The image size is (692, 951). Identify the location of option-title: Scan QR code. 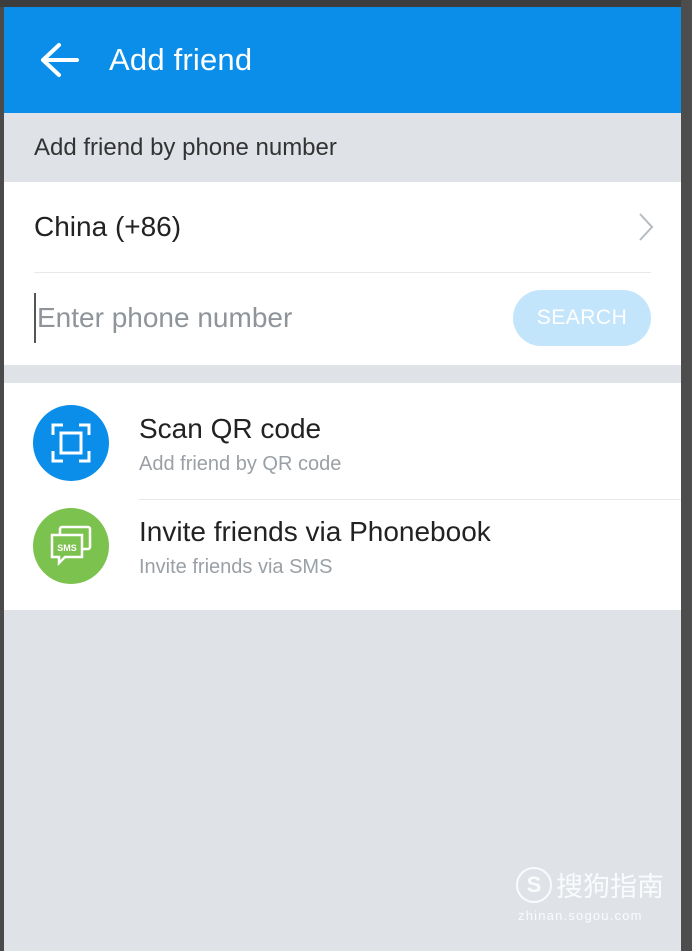
(230, 428).